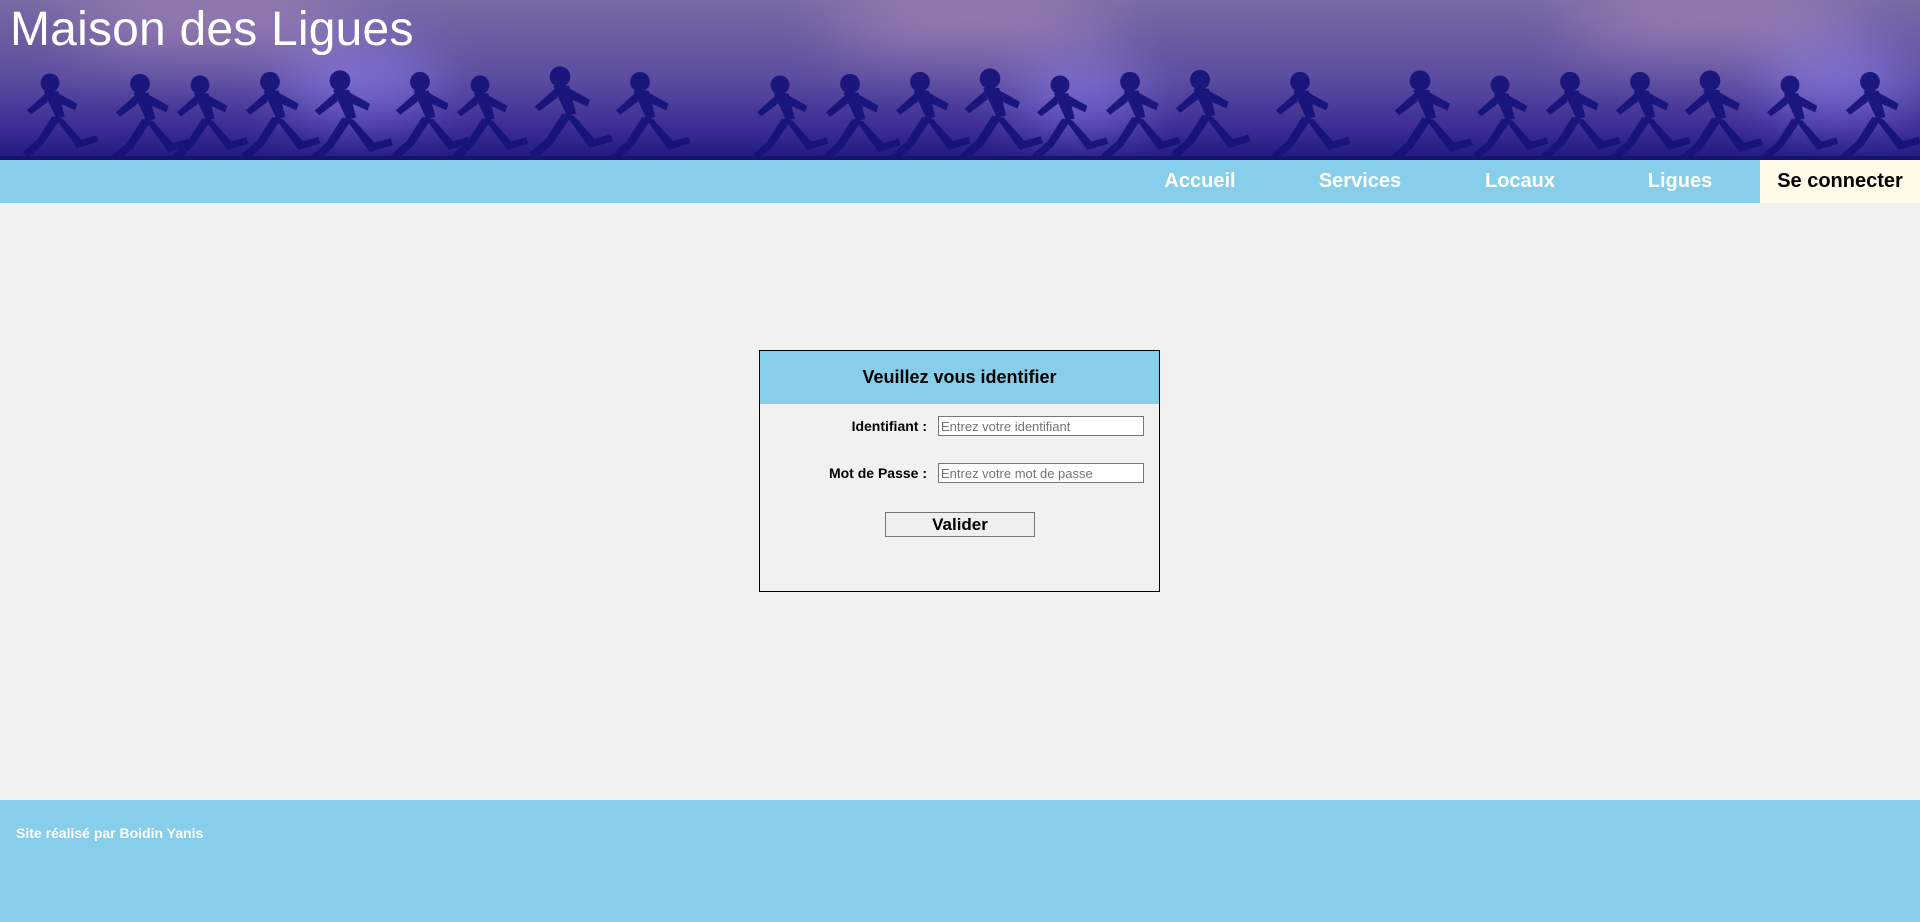 This screenshot has width=1920, height=922. I want to click on password-label: Mot de Passe :, so click(877, 473).